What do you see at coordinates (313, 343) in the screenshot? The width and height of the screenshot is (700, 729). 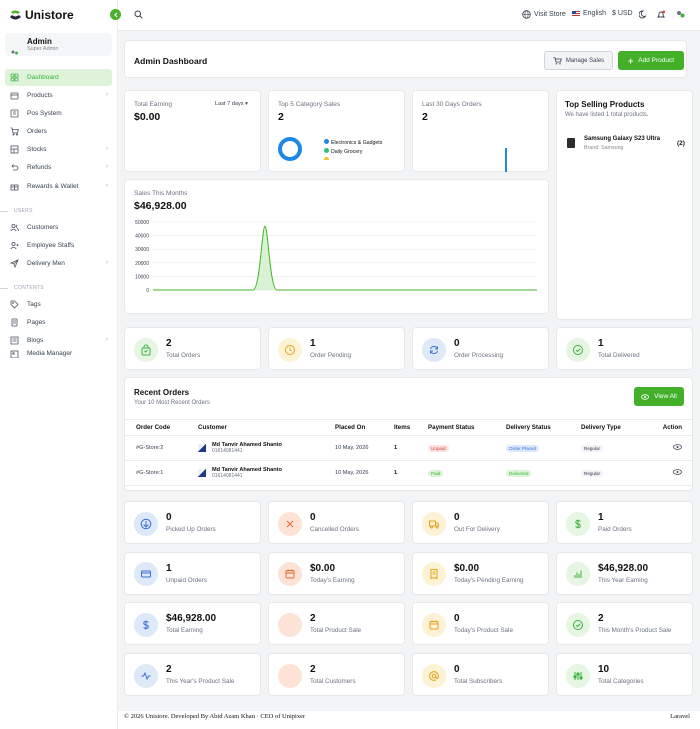 I see `stat-value: 1` at bounding box center [313, 343].